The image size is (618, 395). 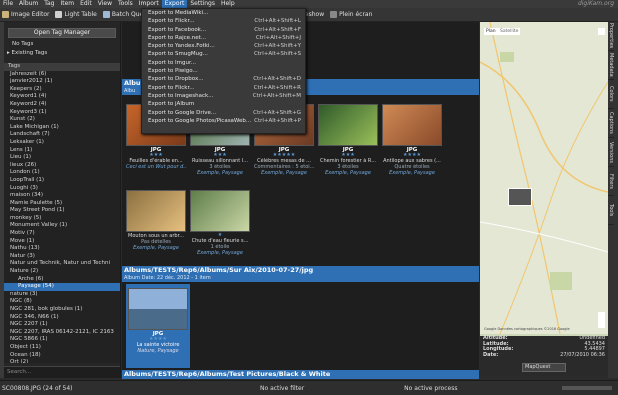 I want to click on menu-import: Import, so click(x=149, y=4).